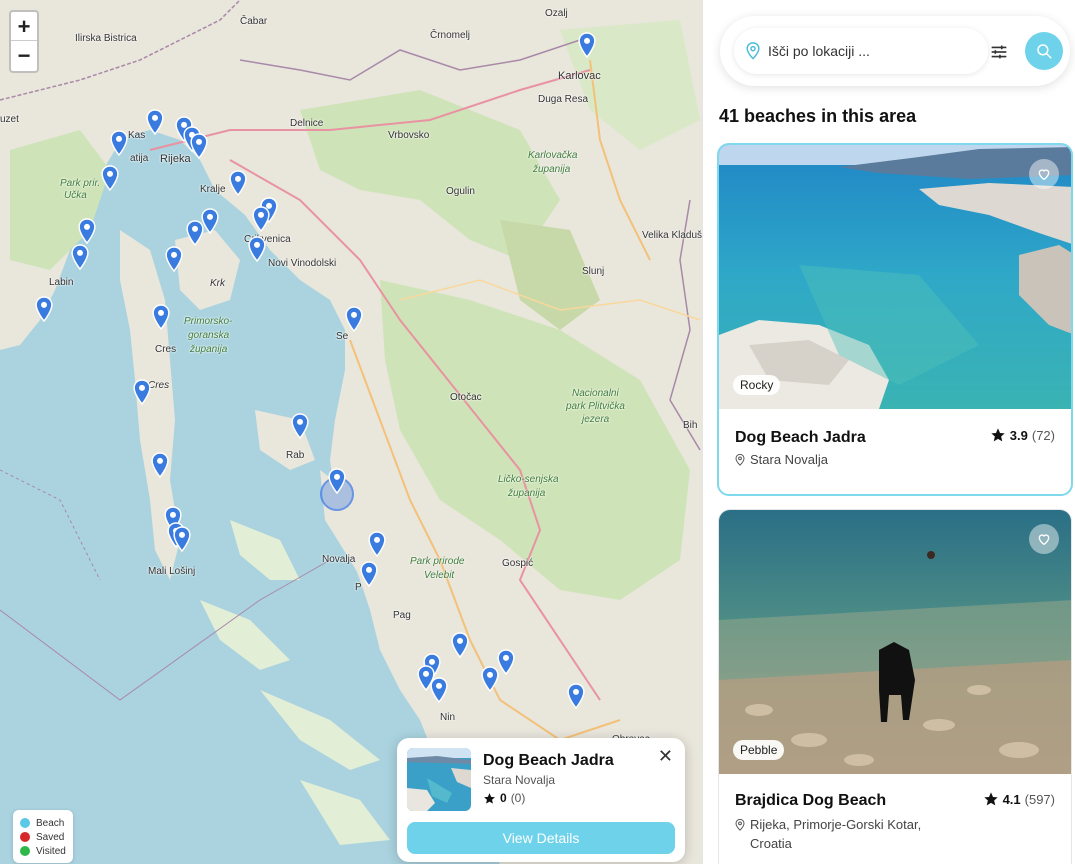 This screenshot has height=864, width=1075. I want to click on map-legend: Beach Saved Visited, so click(43, 836).